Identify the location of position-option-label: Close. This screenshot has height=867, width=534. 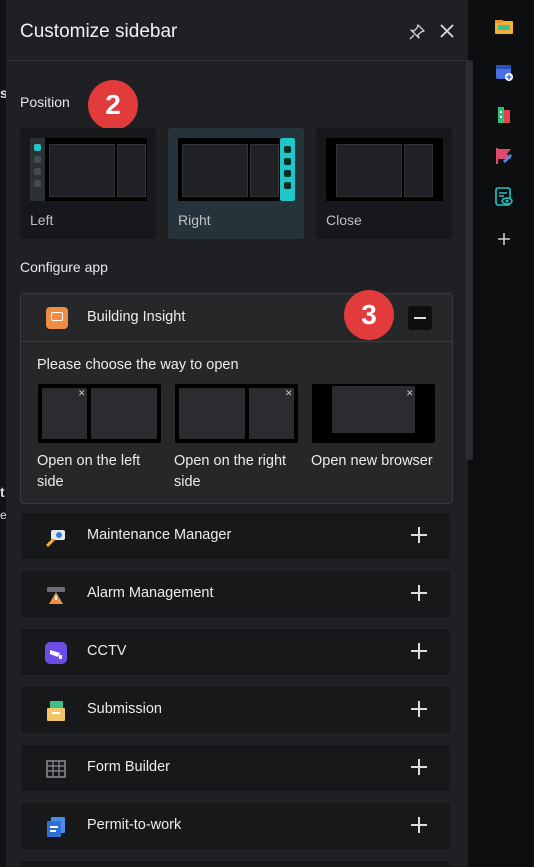
(344, 220).